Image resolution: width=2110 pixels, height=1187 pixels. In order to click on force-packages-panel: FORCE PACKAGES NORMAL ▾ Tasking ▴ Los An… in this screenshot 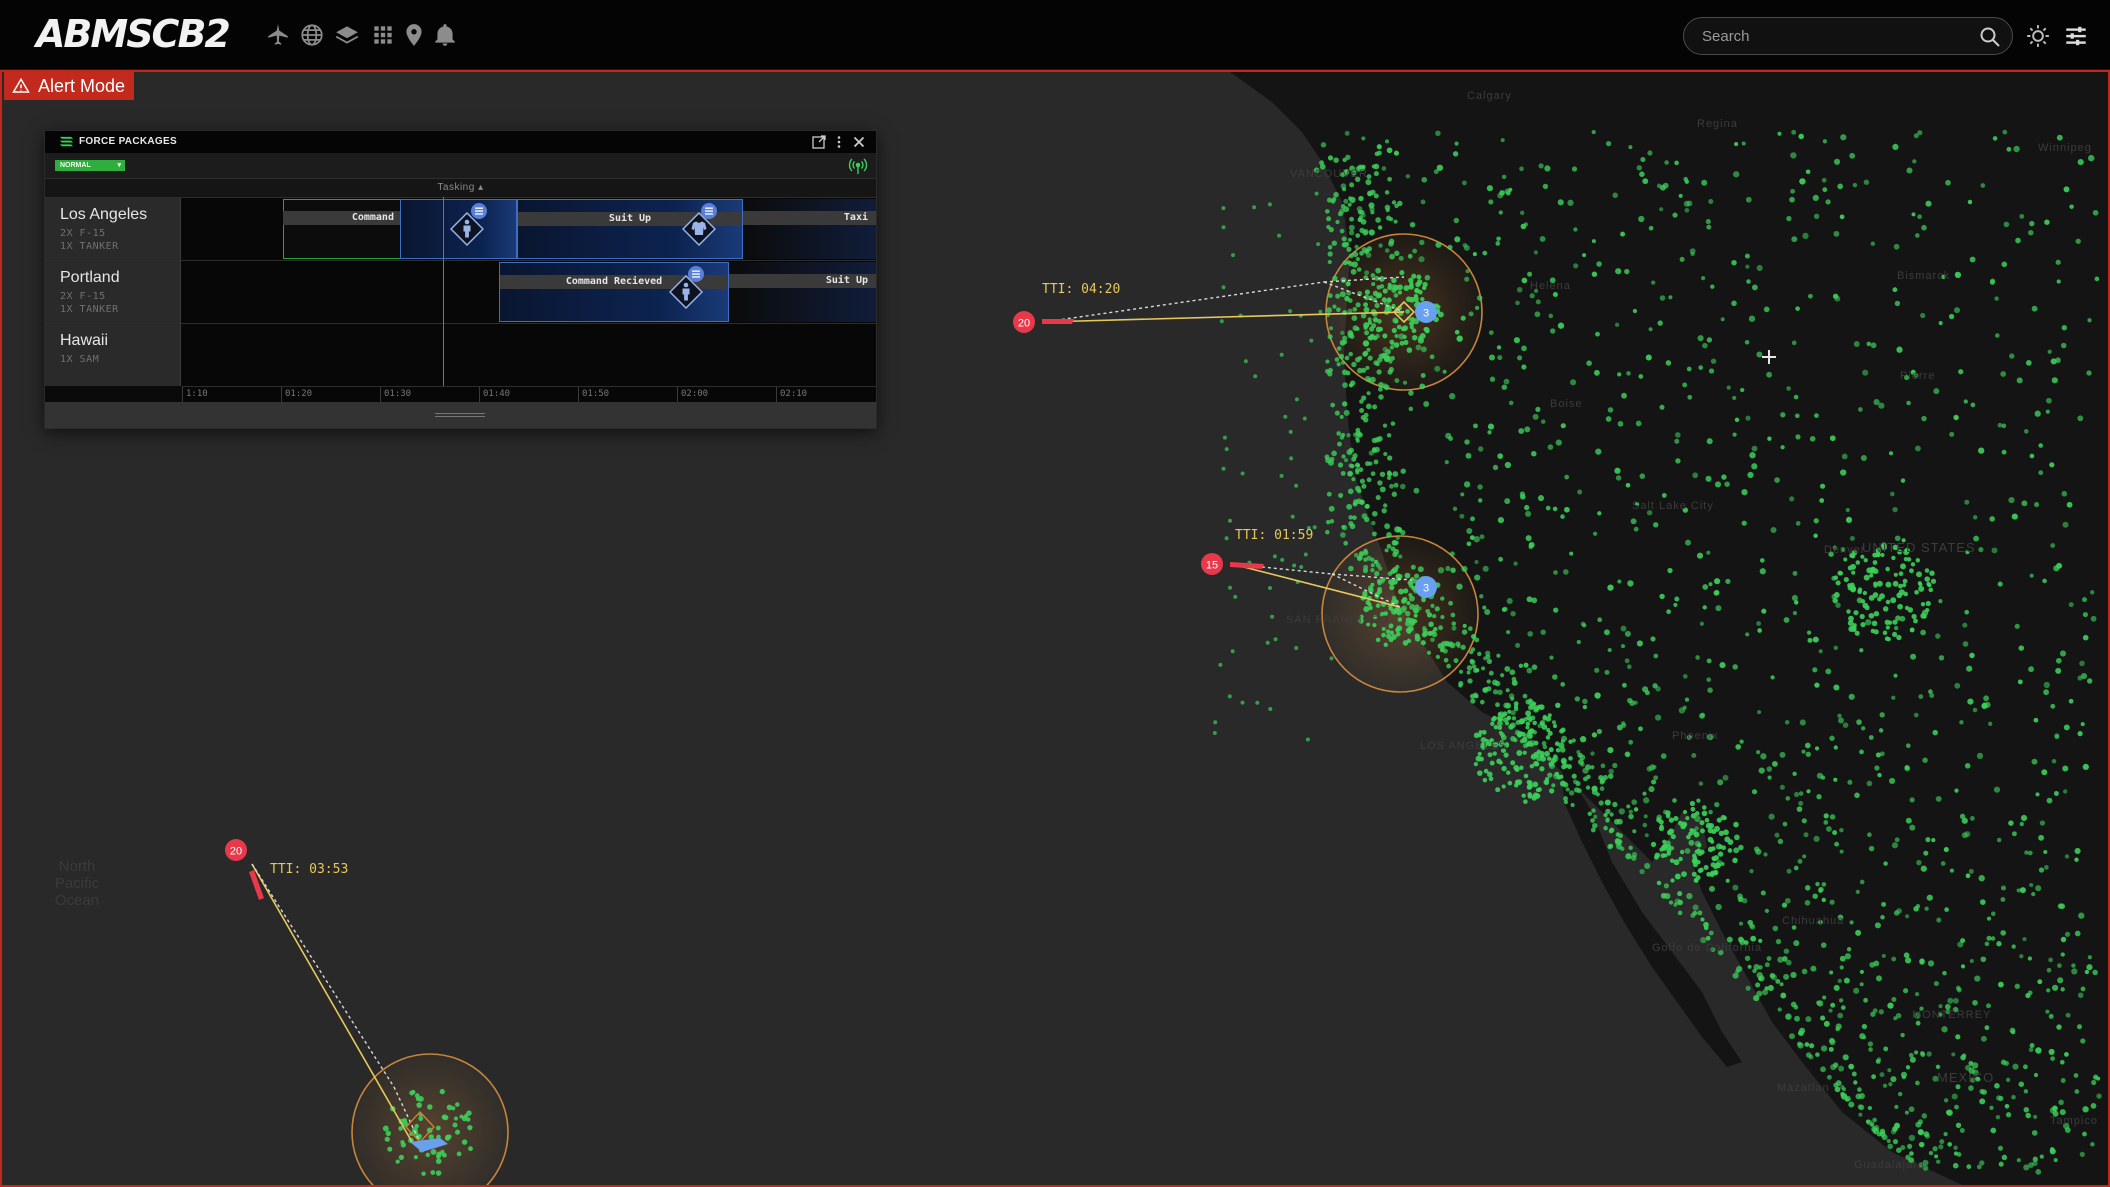, I will do `click(460, 279)`.